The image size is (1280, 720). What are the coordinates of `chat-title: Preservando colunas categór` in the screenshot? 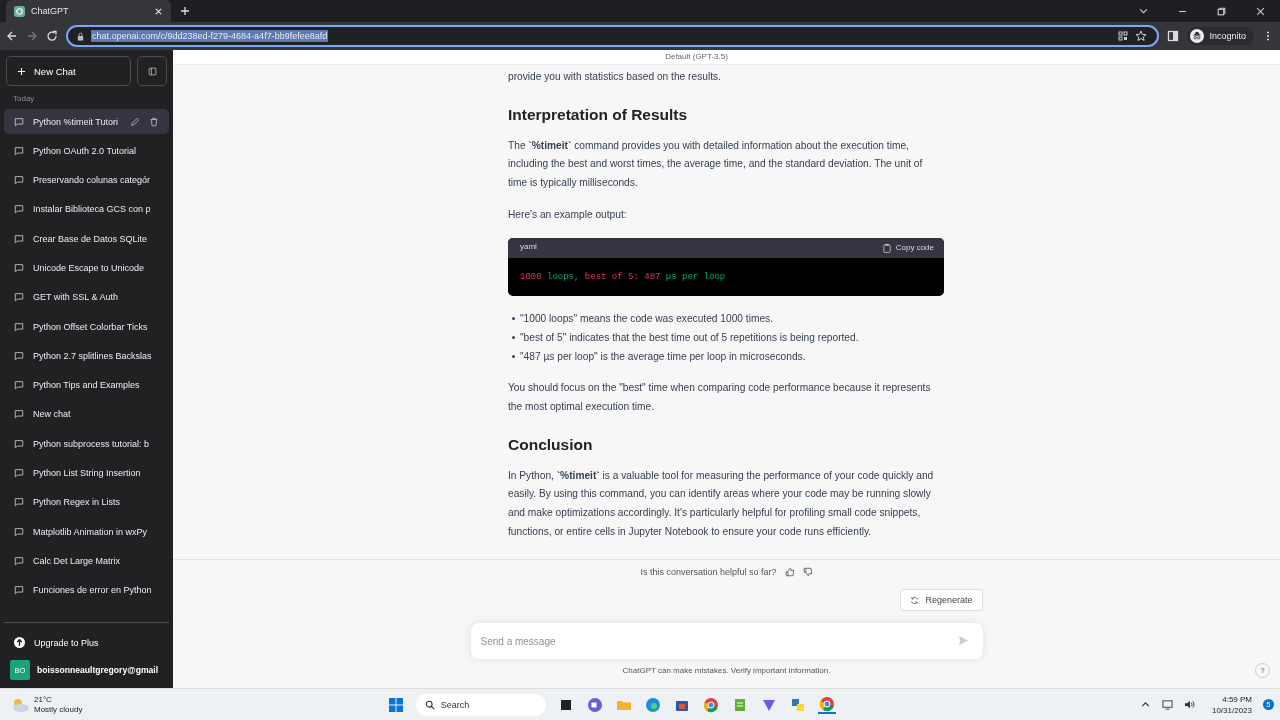 It's located at (92, 180).